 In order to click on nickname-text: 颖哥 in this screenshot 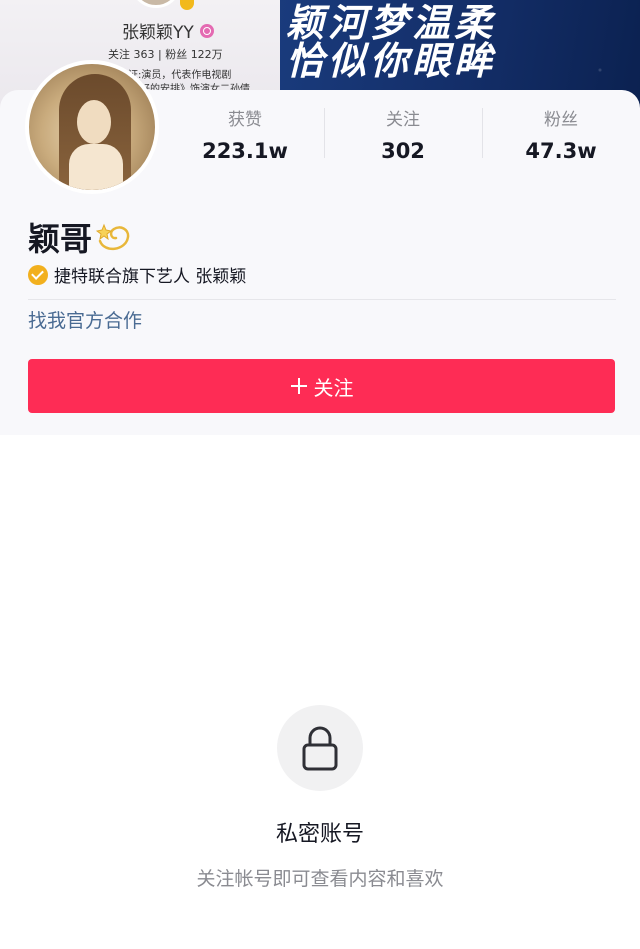, I will do `click(60, 239)`.